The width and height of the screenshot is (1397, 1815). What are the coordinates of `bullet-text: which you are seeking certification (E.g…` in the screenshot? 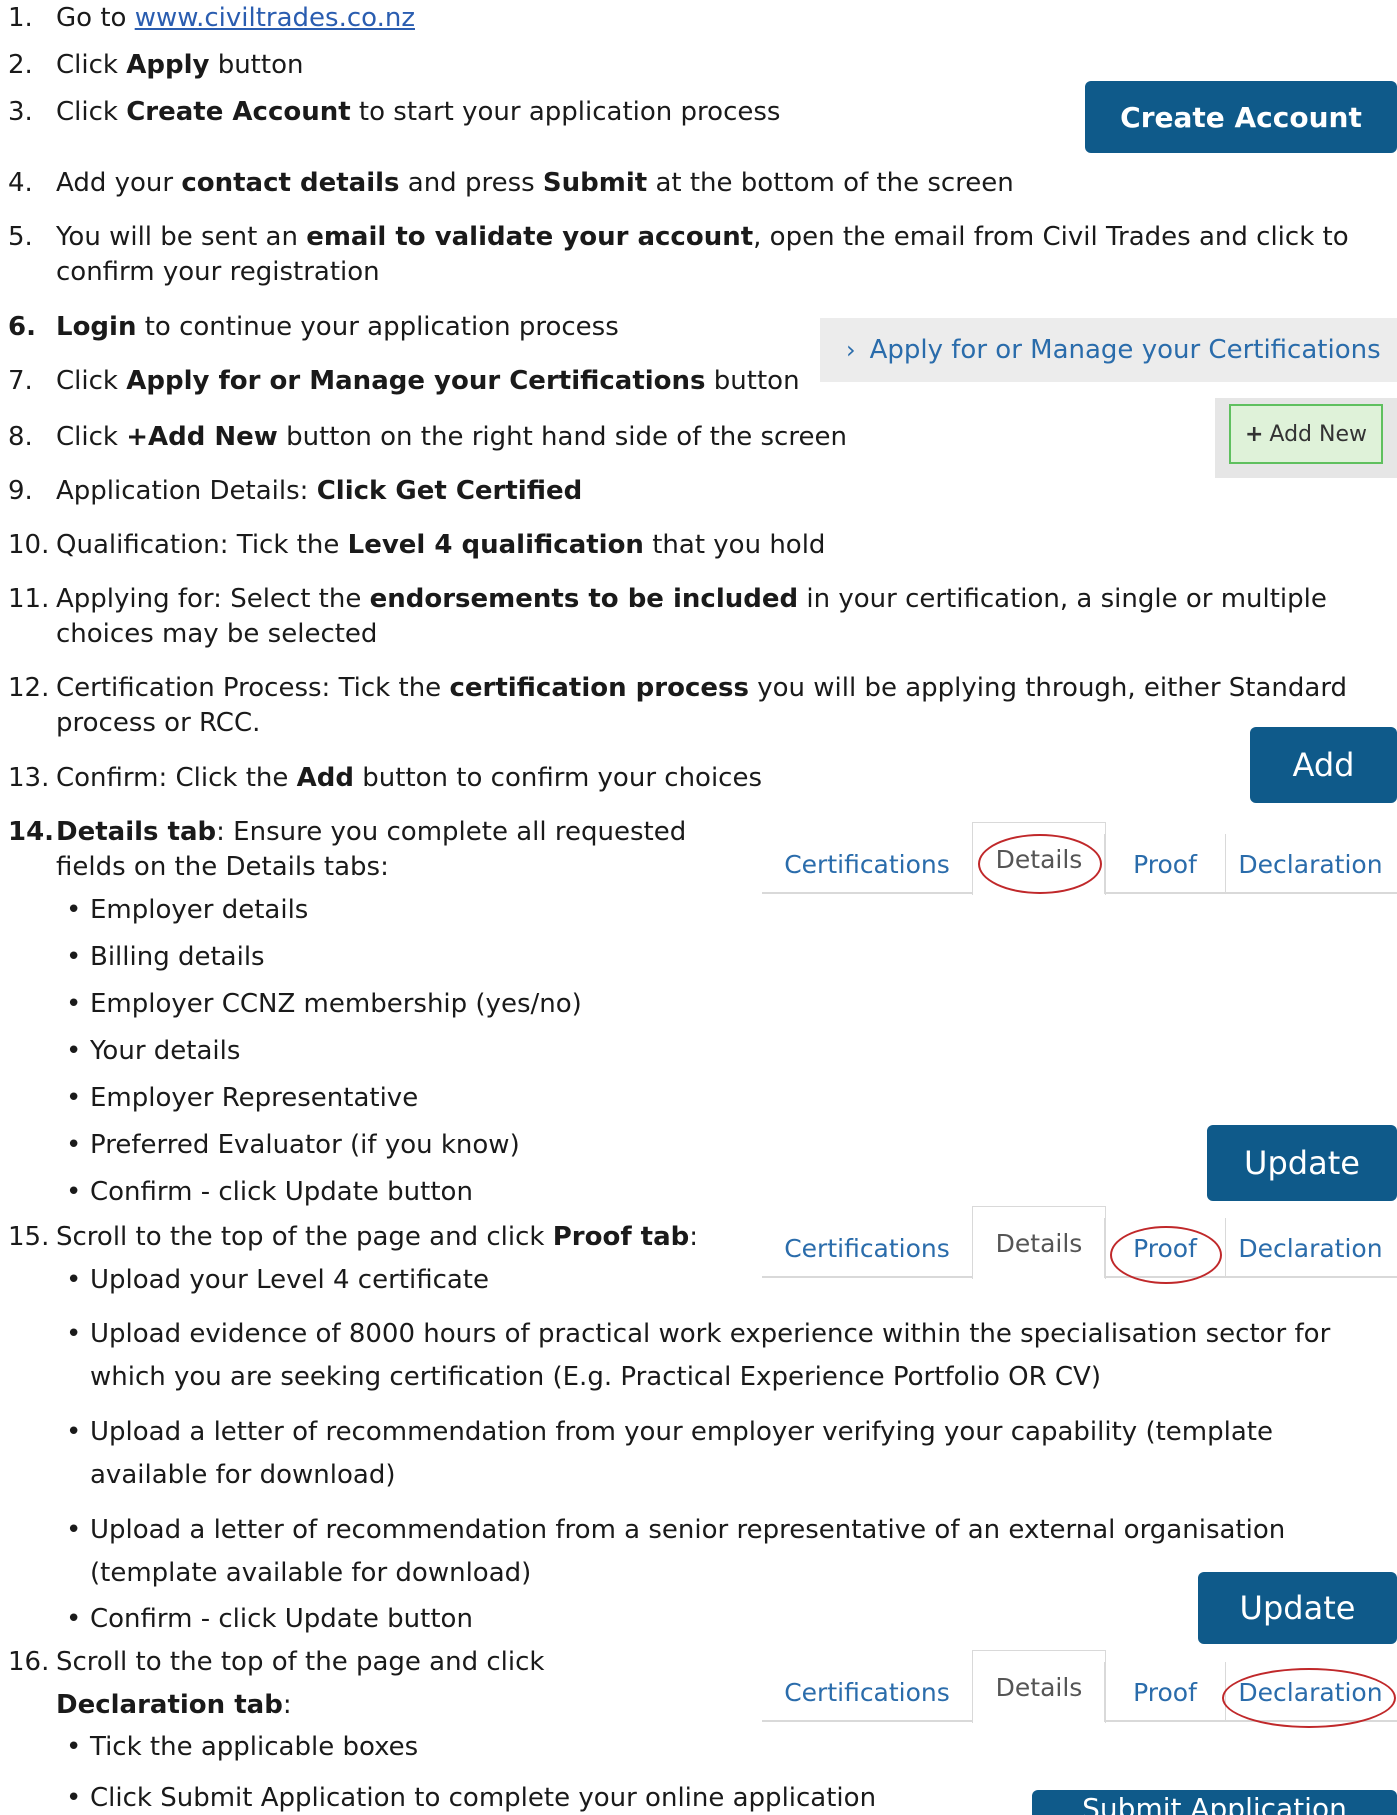 It's located at (595, 1377).